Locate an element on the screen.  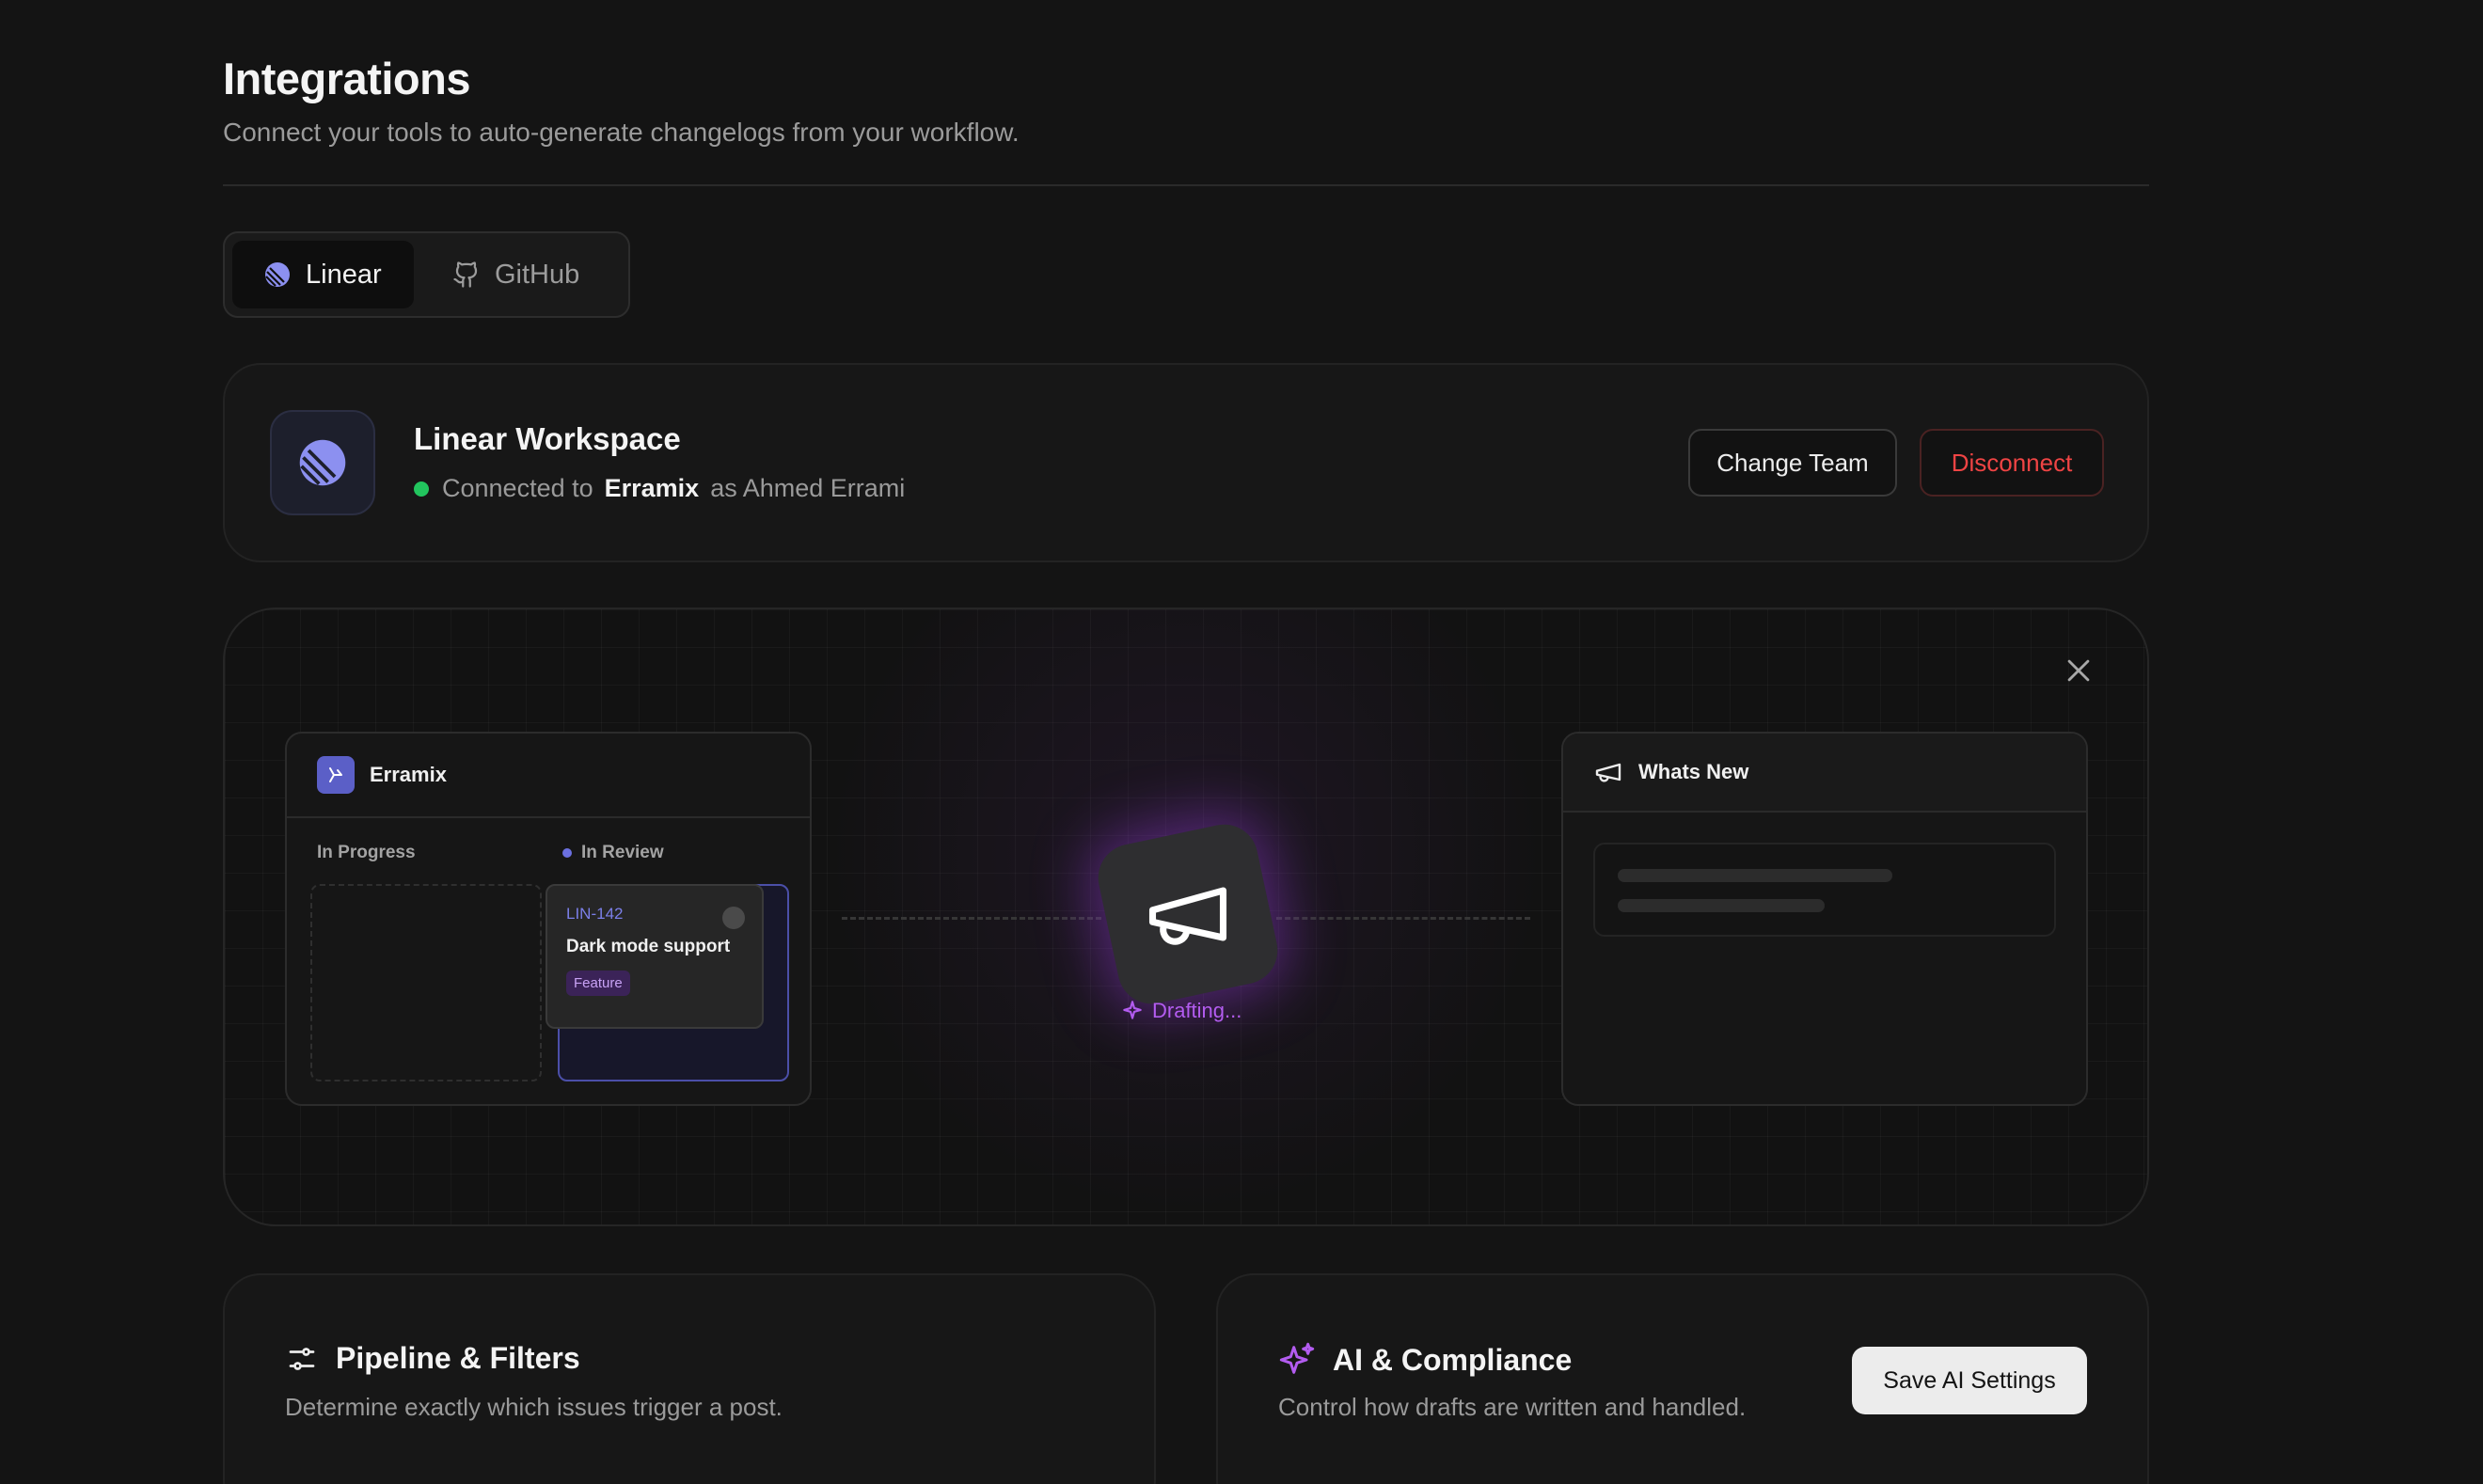
in-progress-dropzone is located at coordinates (426, 982).